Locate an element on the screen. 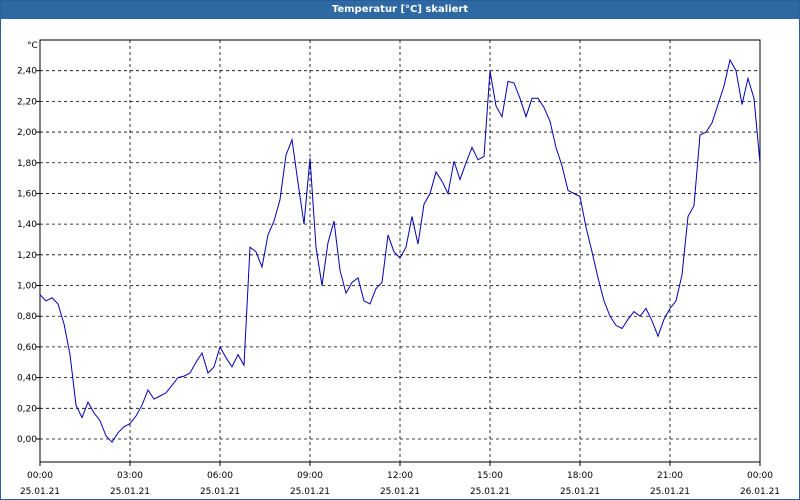 The width and height of the screenshot is (800, 500). x-tick-time-label: 15:00 is located at coordinates (490, 476).